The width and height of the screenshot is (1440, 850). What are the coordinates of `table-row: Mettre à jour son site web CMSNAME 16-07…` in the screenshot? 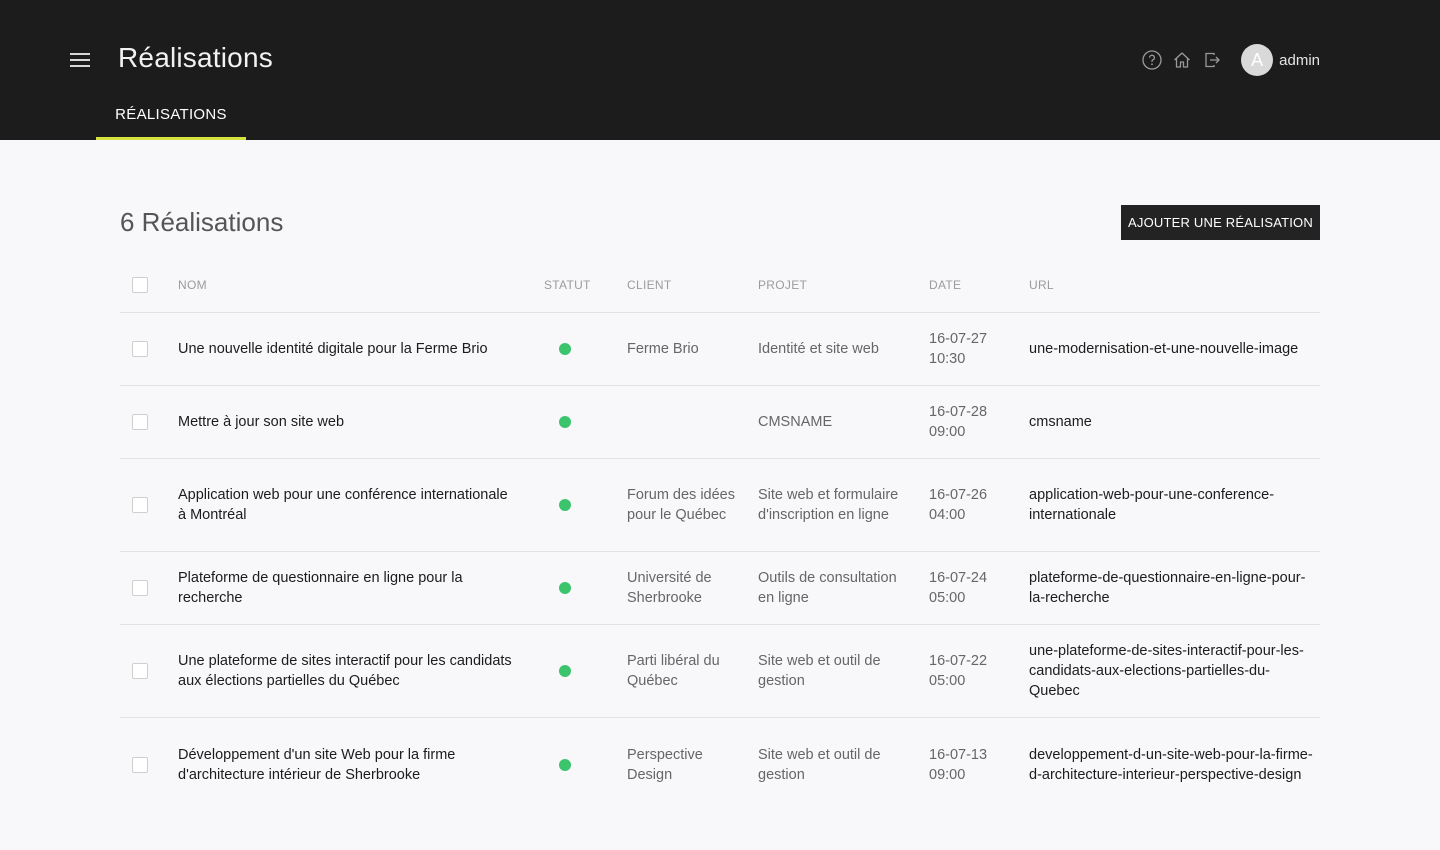 It's located at (720, 422).